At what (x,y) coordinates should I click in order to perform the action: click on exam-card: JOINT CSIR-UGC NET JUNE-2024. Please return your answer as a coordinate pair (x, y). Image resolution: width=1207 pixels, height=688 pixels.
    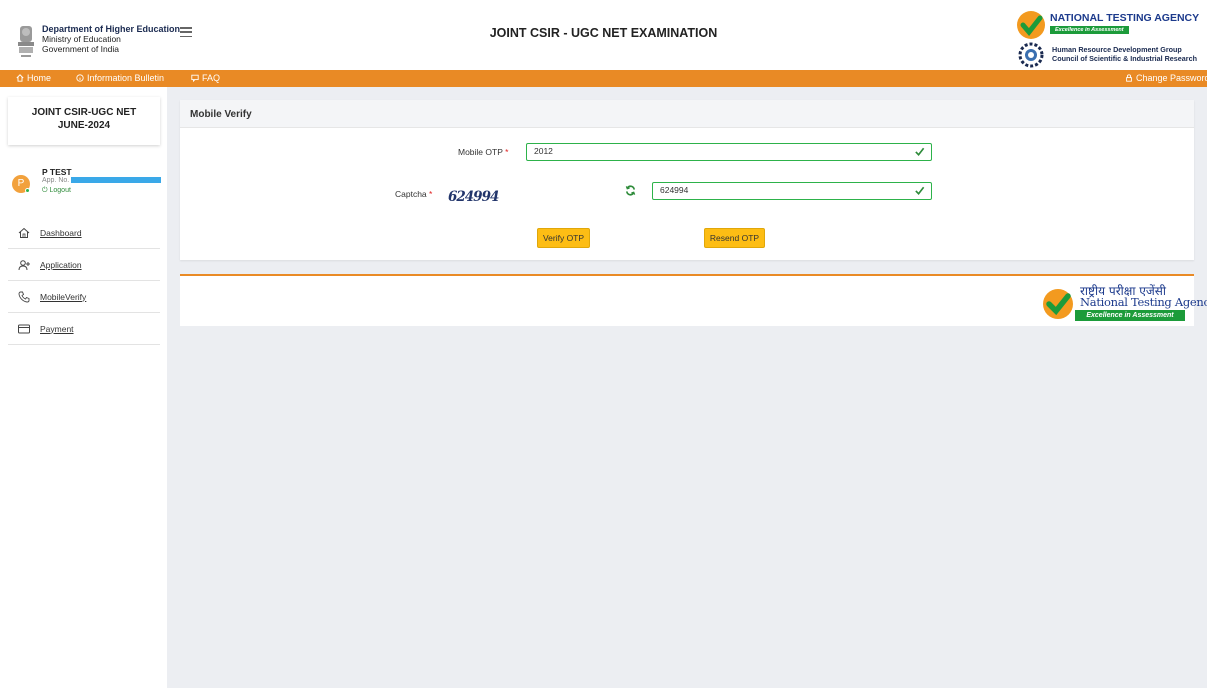
    Looking at the image, I should click on (84, 121).